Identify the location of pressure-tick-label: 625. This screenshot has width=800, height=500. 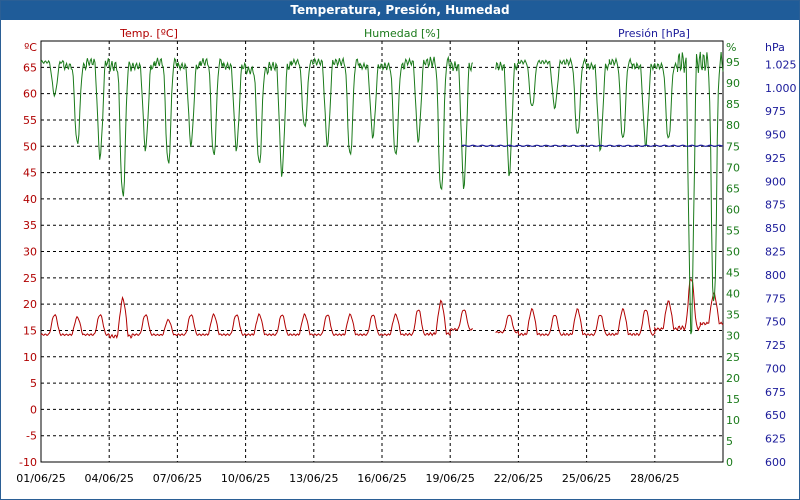
(775, 439).